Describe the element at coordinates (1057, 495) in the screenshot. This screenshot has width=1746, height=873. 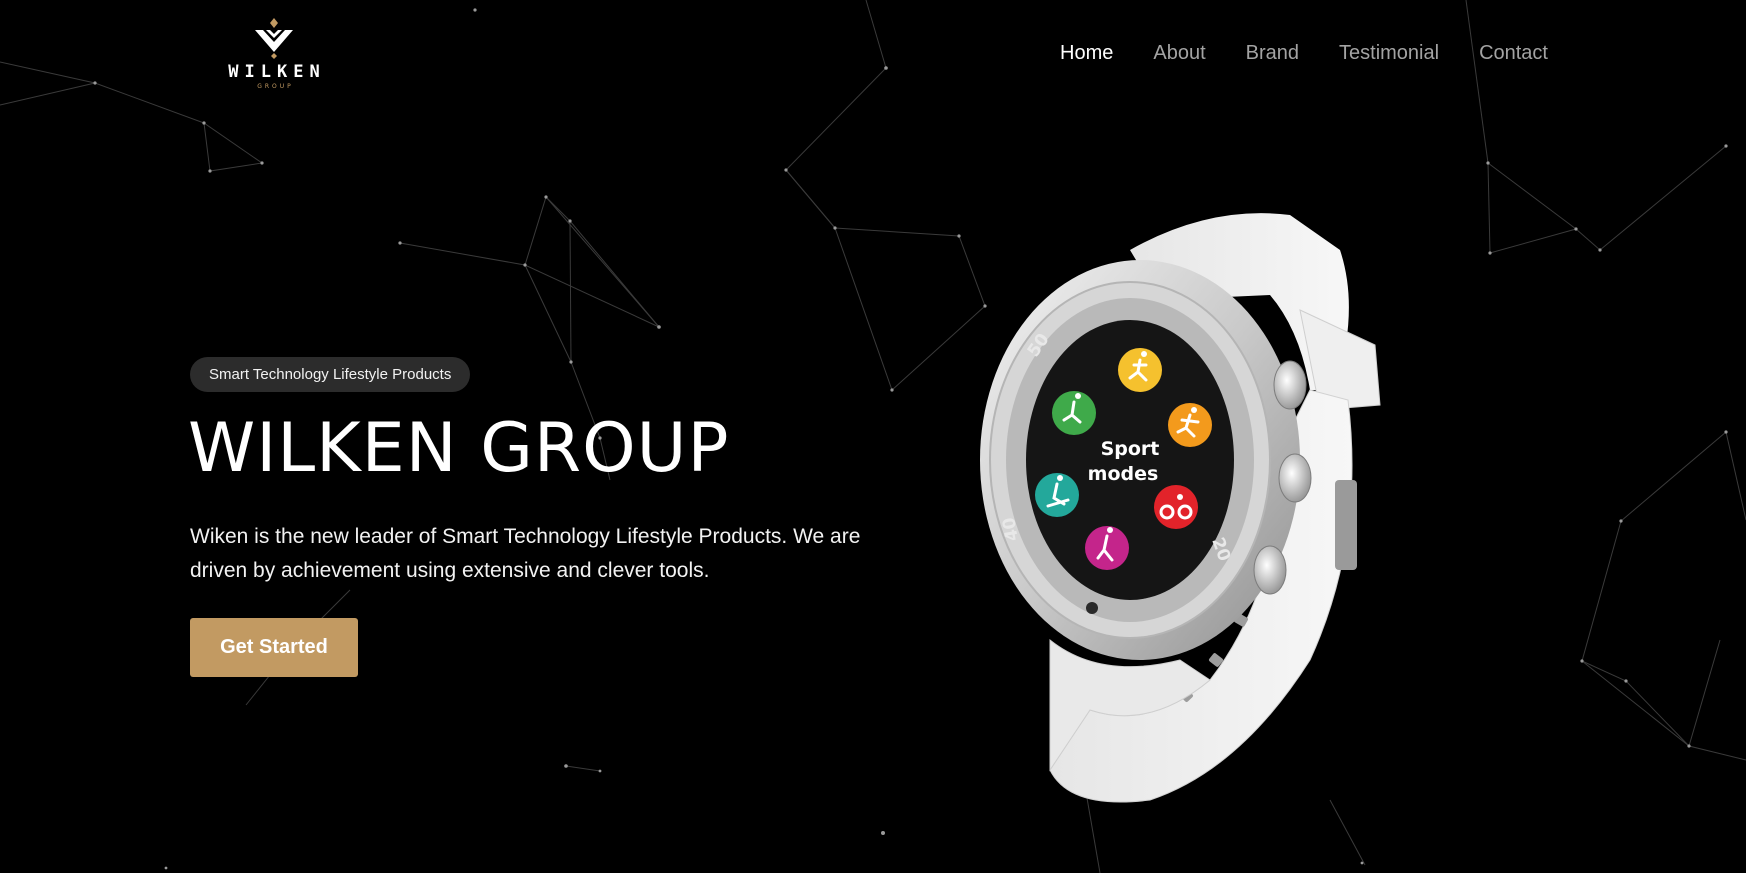
I see `skiing-icon` at that location.